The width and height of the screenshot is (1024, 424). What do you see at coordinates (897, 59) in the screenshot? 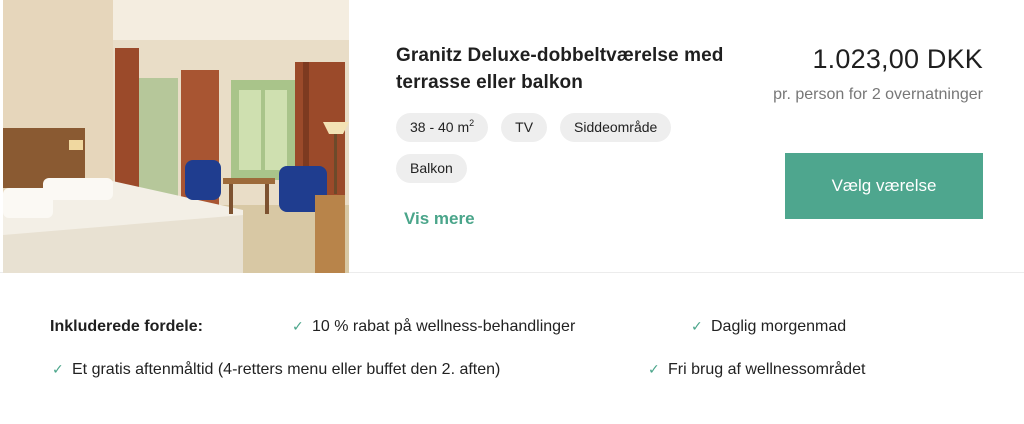
I see `room-price: 1.023,00 DKK` at bounding box center [897, 59].